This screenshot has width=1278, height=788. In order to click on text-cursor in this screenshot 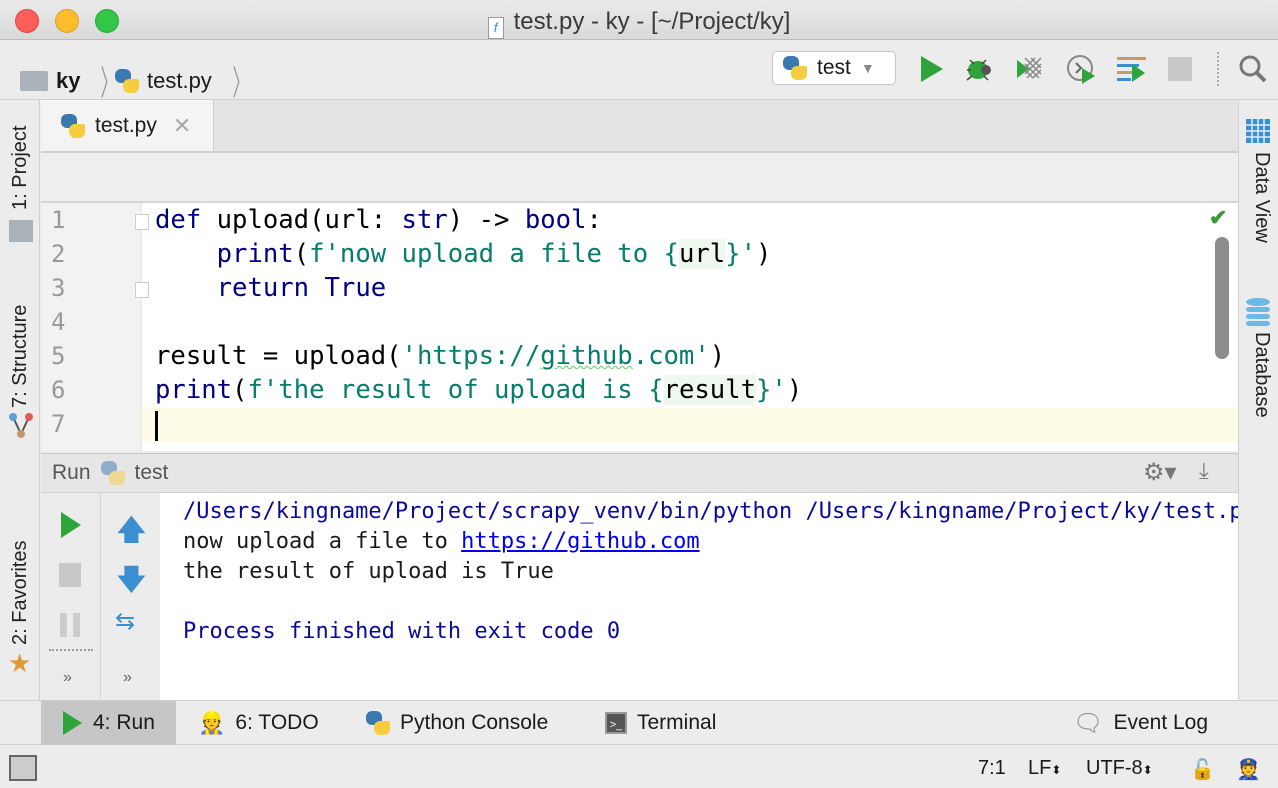, I will do `click(156, 426)`.